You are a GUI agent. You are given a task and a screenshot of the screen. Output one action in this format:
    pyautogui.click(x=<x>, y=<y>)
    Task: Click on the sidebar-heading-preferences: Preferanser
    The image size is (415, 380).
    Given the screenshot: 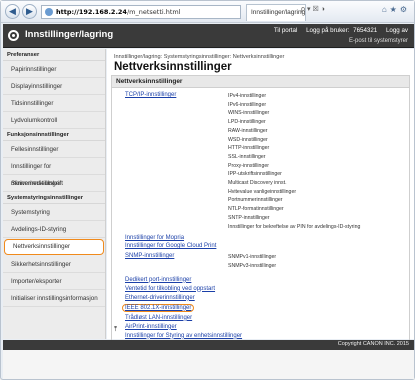 What is the action you would take?
    pyautogui.click(x=54, y=55)
    